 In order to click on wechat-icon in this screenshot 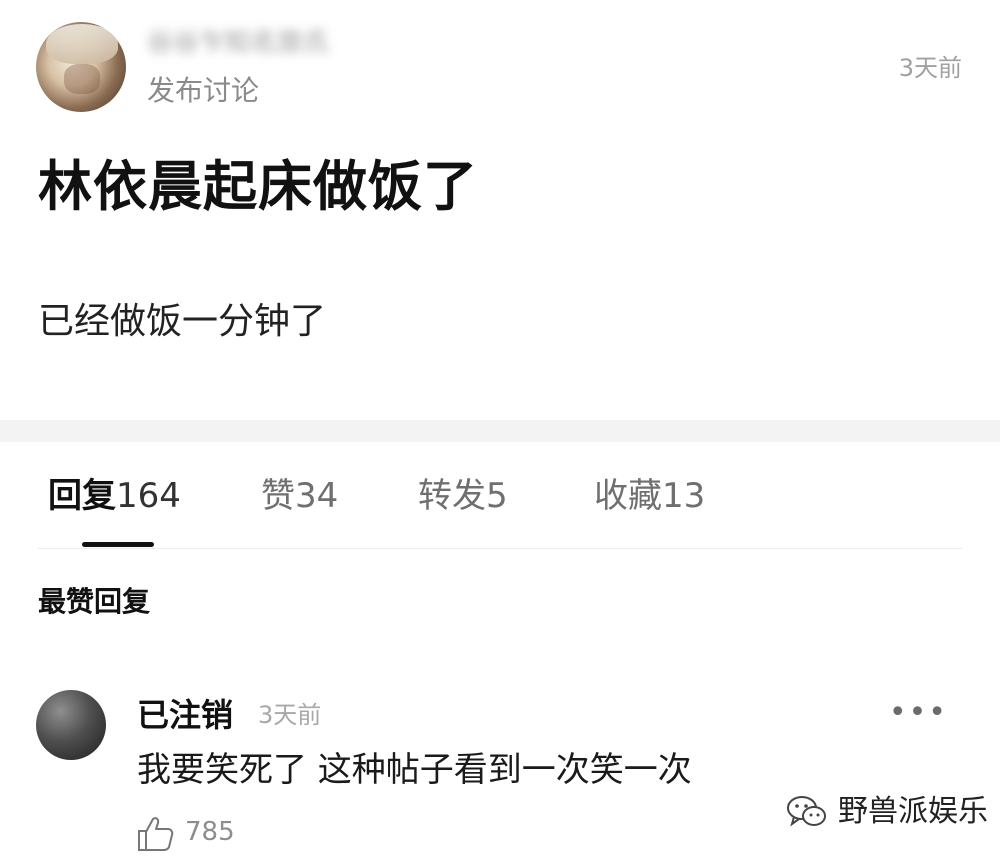, I will do `click(806, 811)`.